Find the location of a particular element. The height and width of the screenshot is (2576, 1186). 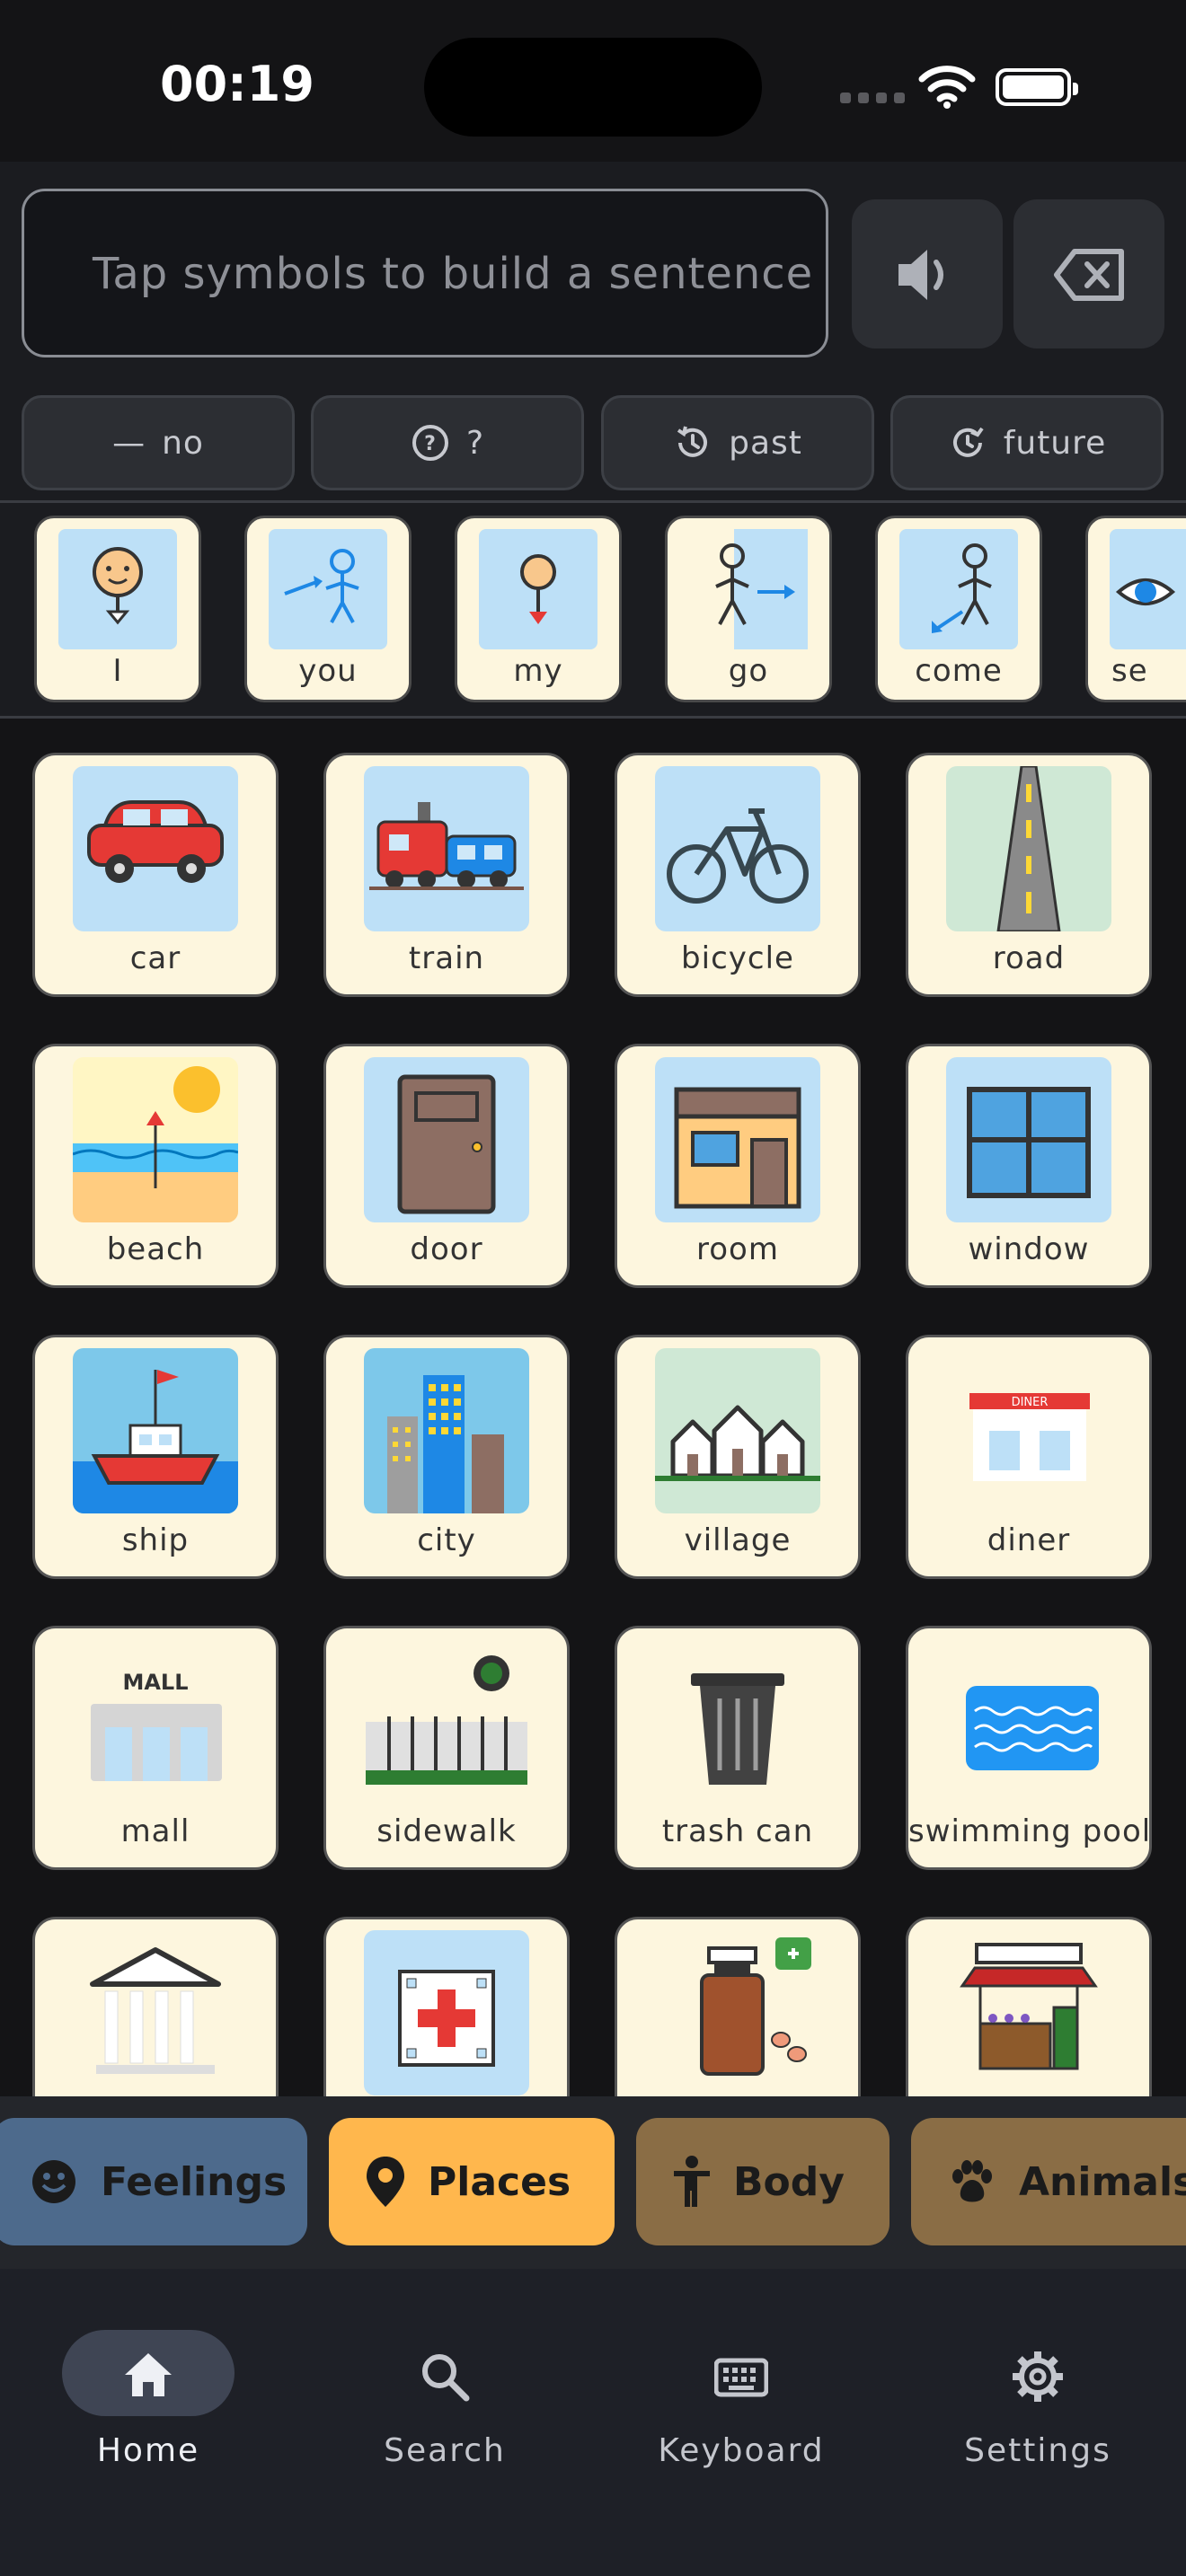

symbol-label: room is located at coordinates (737, 1249).